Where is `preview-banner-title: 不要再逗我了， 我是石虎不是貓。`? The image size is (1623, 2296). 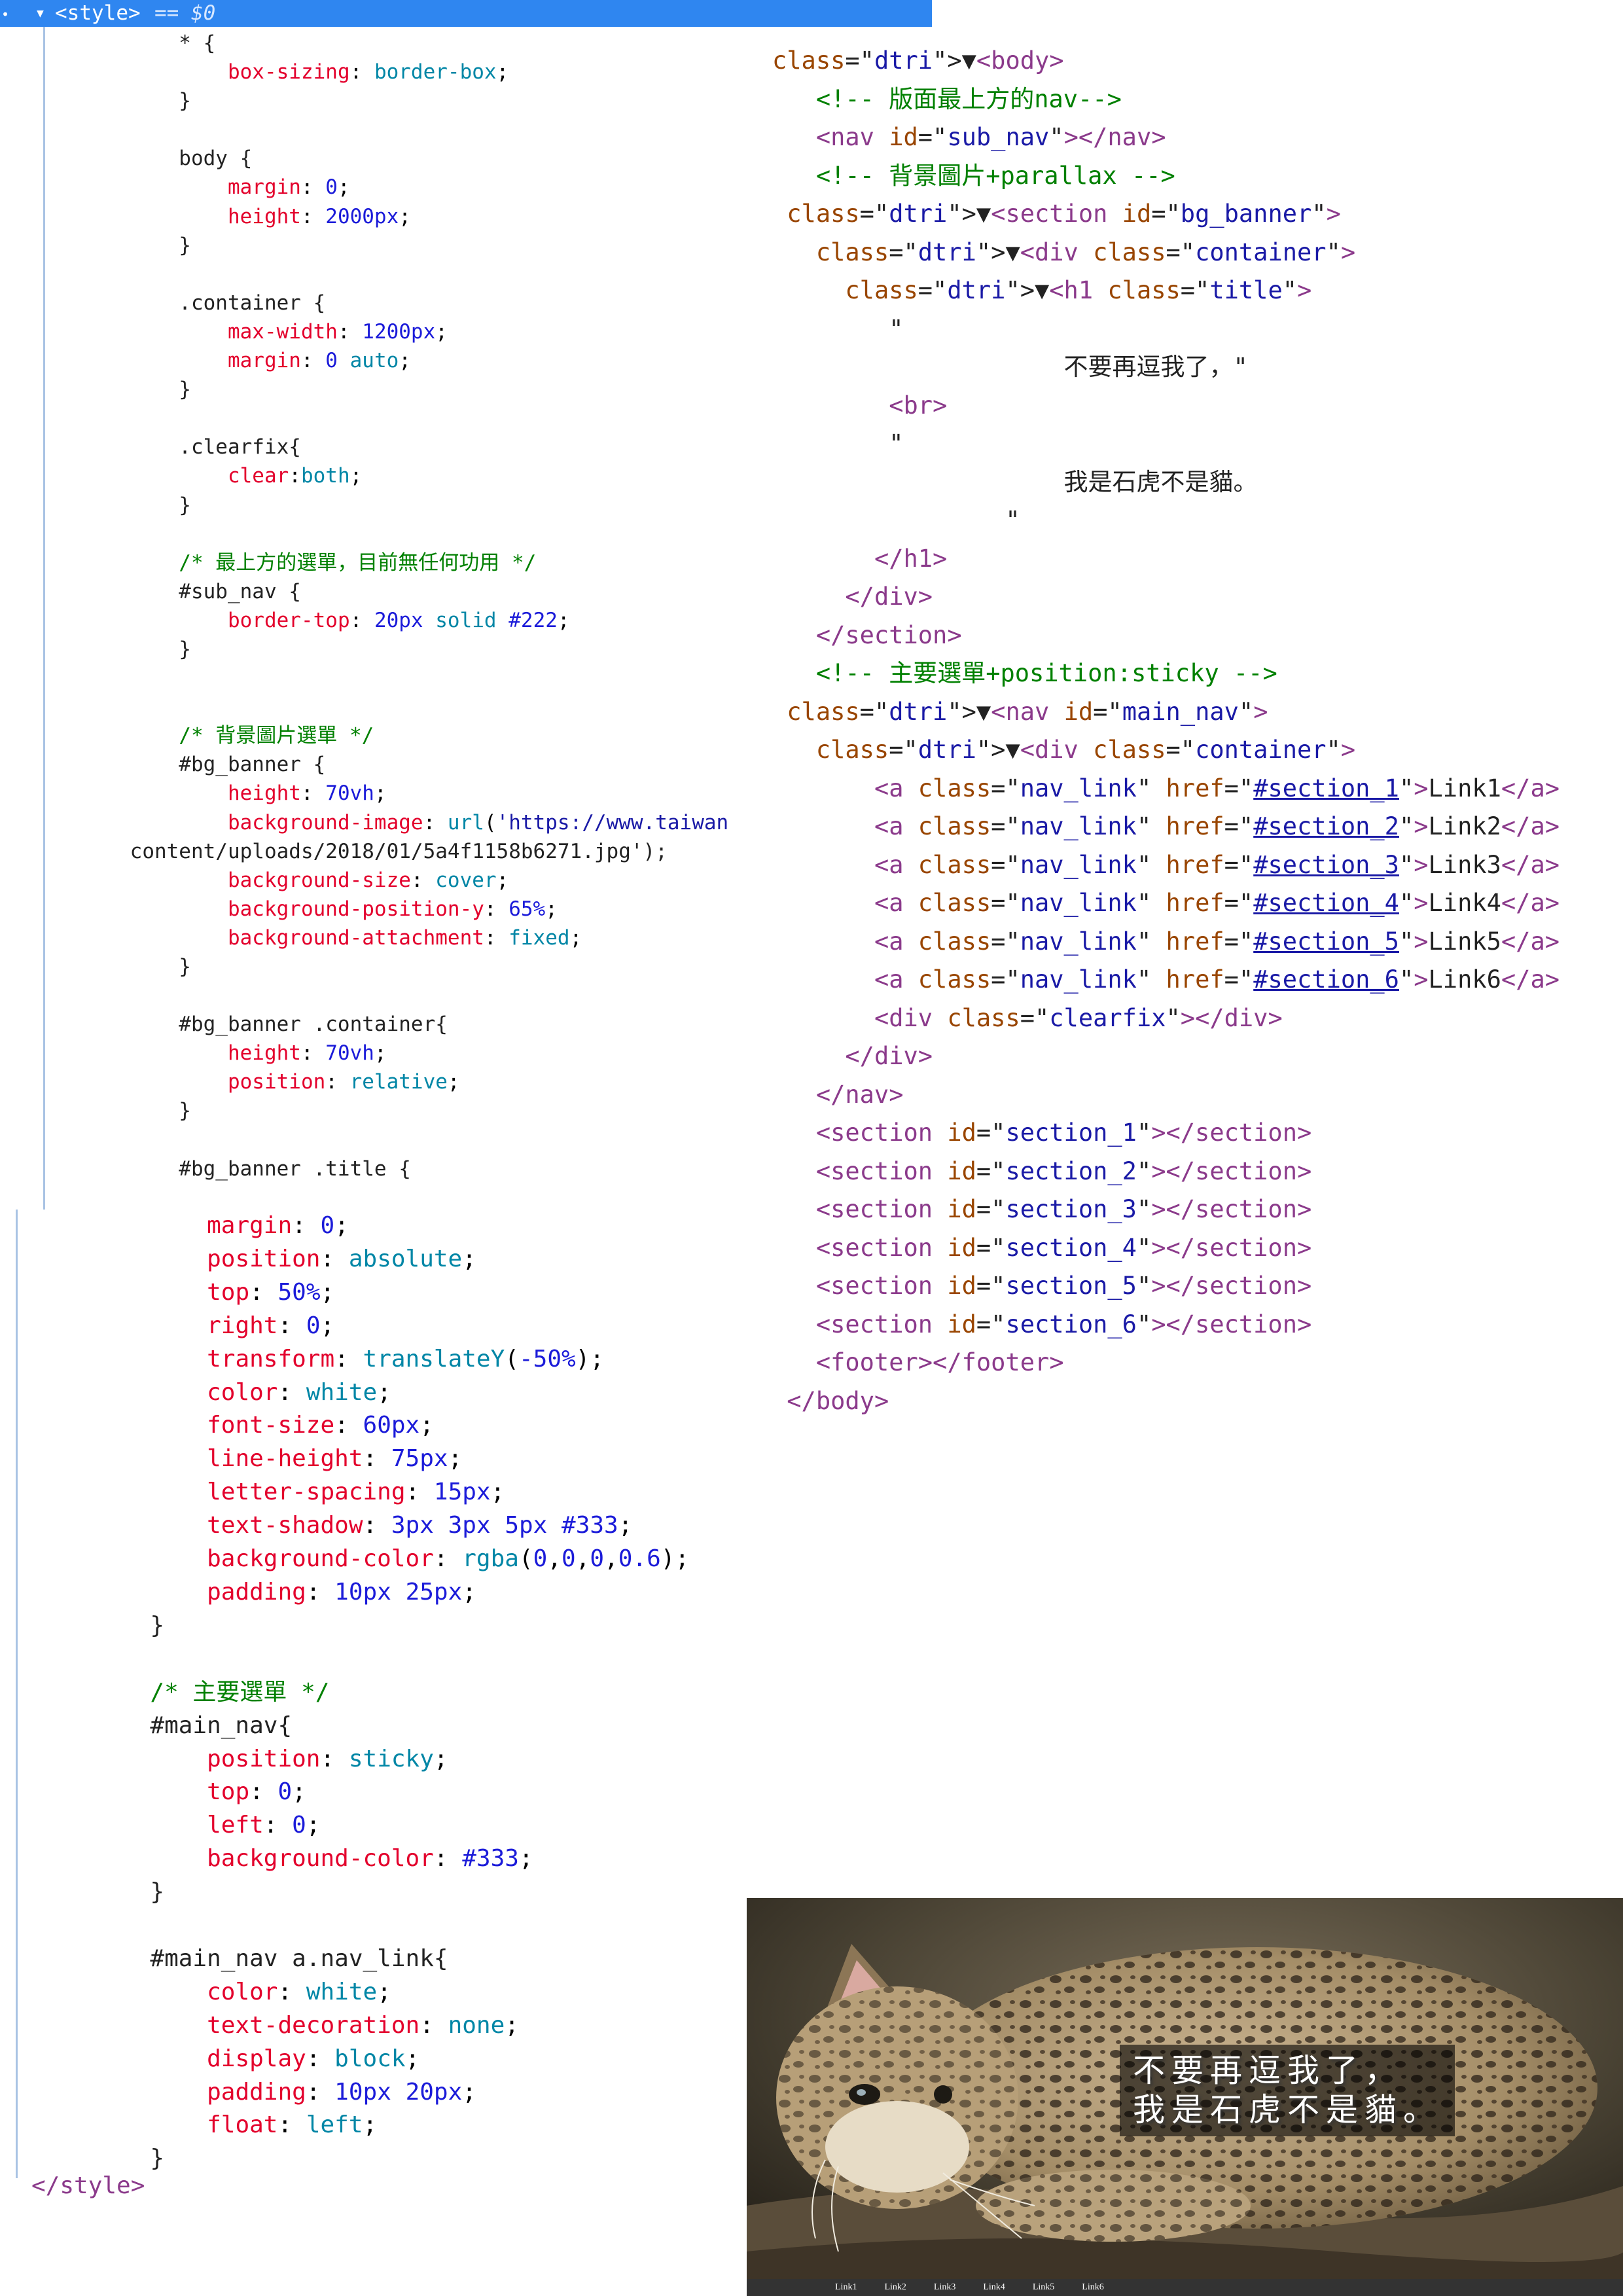
preview-banner-title: 不要再逗我了， 我是石虎不是貓。 is located at coordinates (1288, 2090).